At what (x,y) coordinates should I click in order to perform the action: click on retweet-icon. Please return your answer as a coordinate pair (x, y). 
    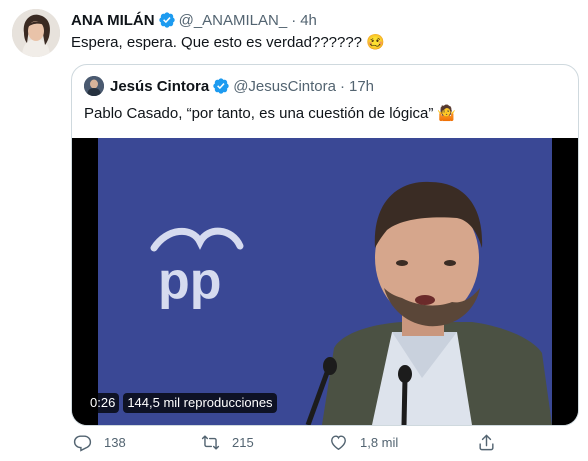
    Looking at the image, I should click on (210, 442).